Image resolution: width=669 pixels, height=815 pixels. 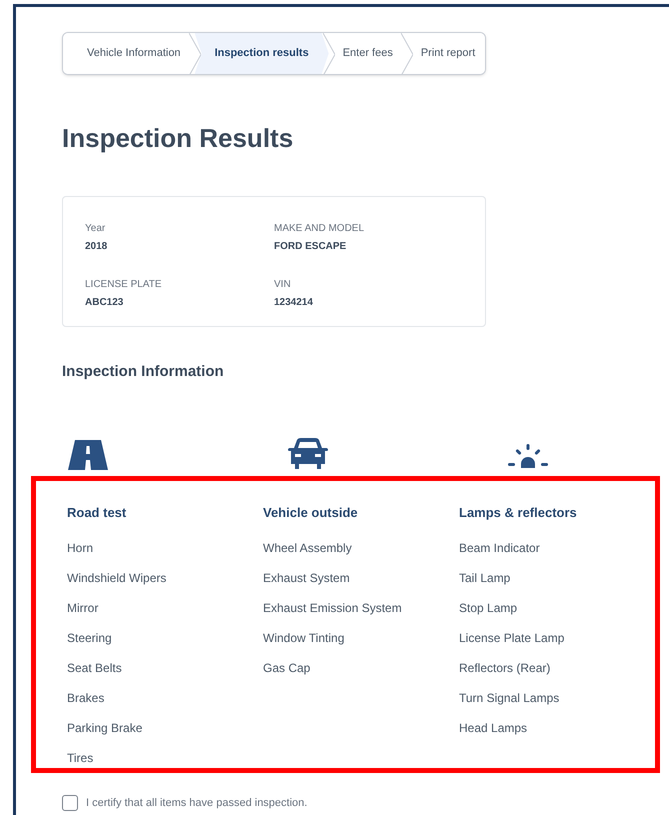 What do you see at coordinates (488, 608) in the screenshot?
I see `inspection-item: Stop Lamp` at bounding box center [488, 608].